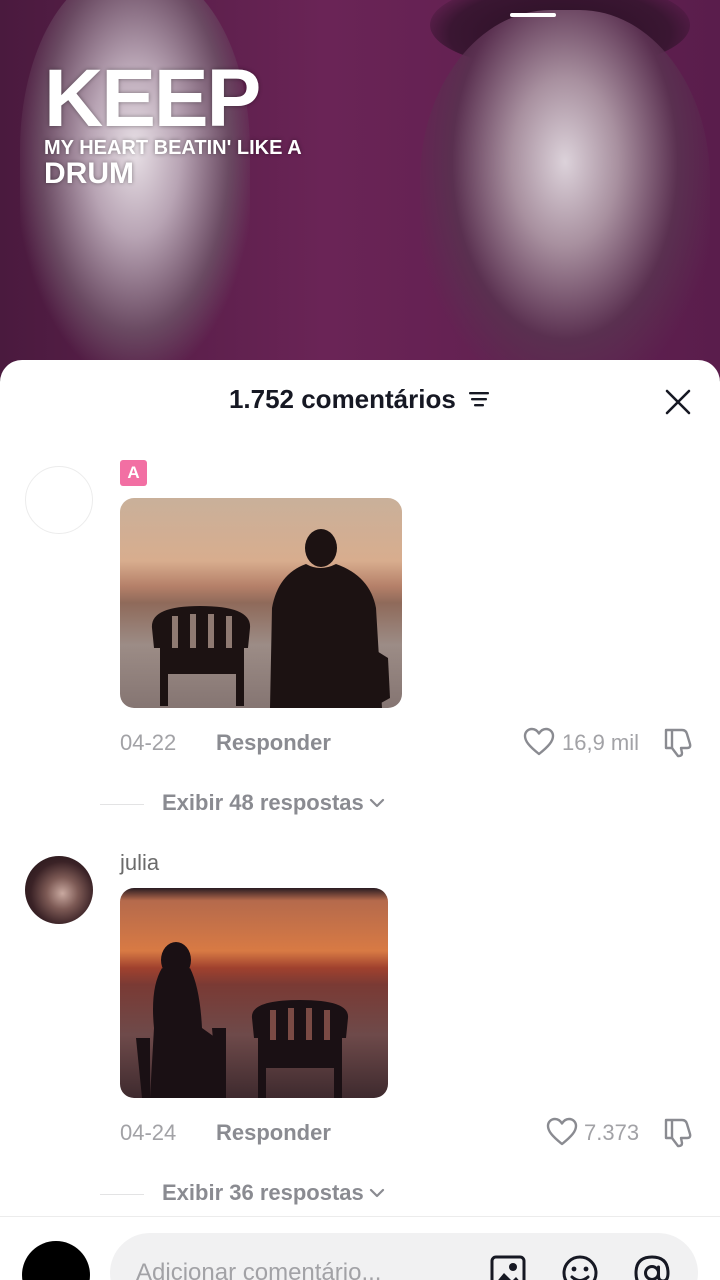  I want to click on comment-input, so click(404, 1256).